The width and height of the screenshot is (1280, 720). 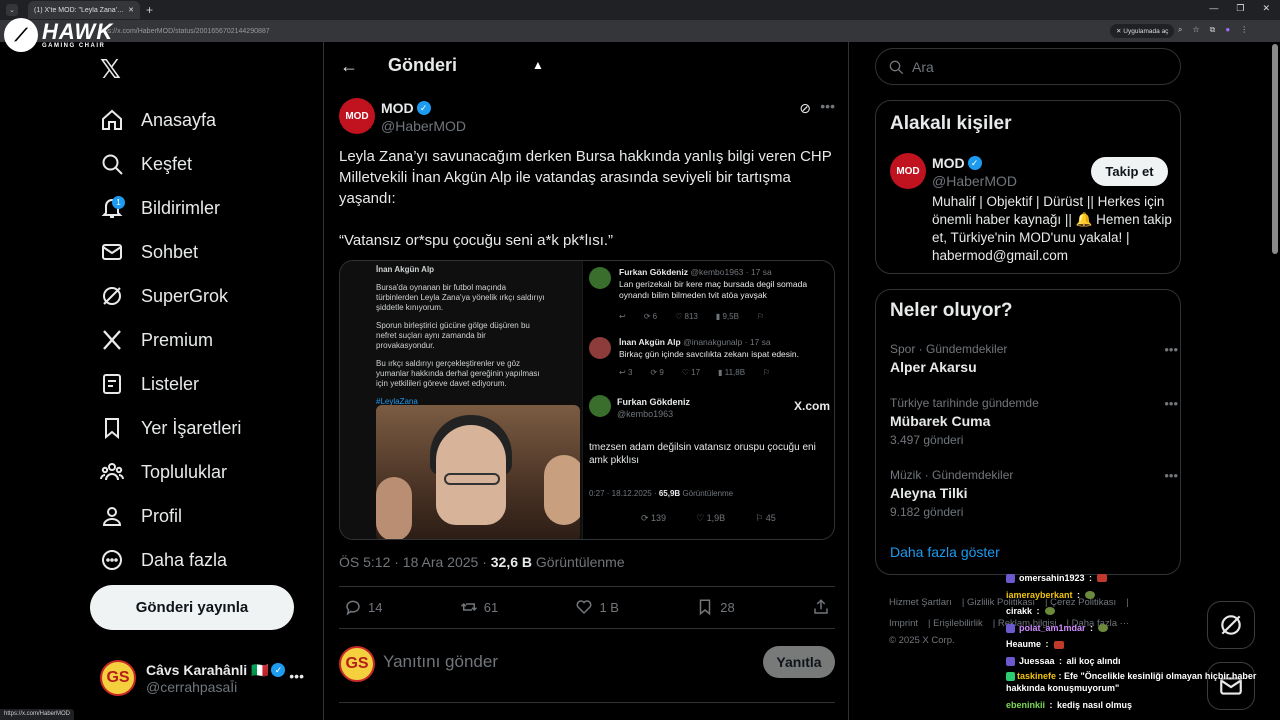 What do you see at coordinates (131, 10) in the screenshot?
I see `tab-close-icon: ✕` at bounding box center [131, 10].